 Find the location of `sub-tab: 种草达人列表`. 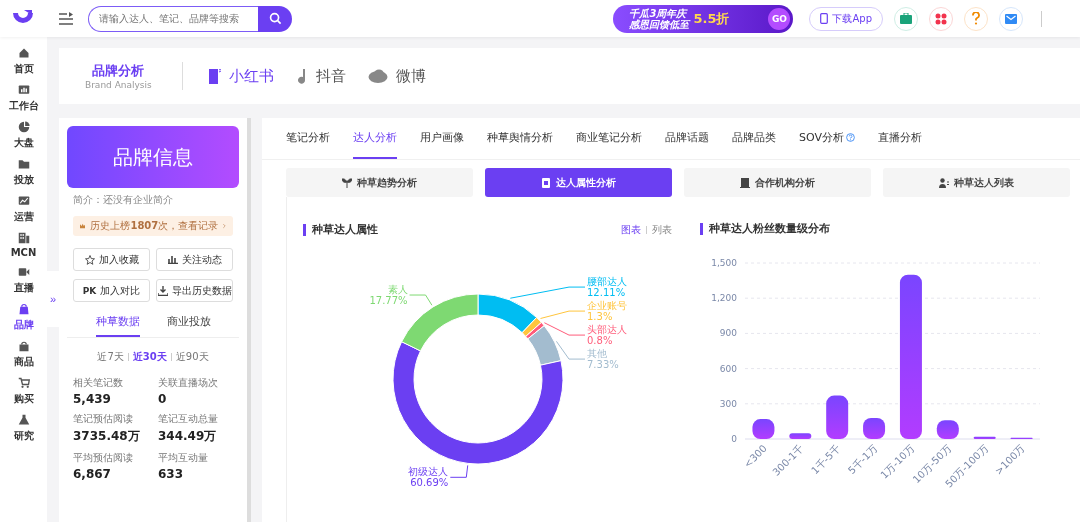

sub-tab: 种草达人列表 is located at coordinates (976, 182).